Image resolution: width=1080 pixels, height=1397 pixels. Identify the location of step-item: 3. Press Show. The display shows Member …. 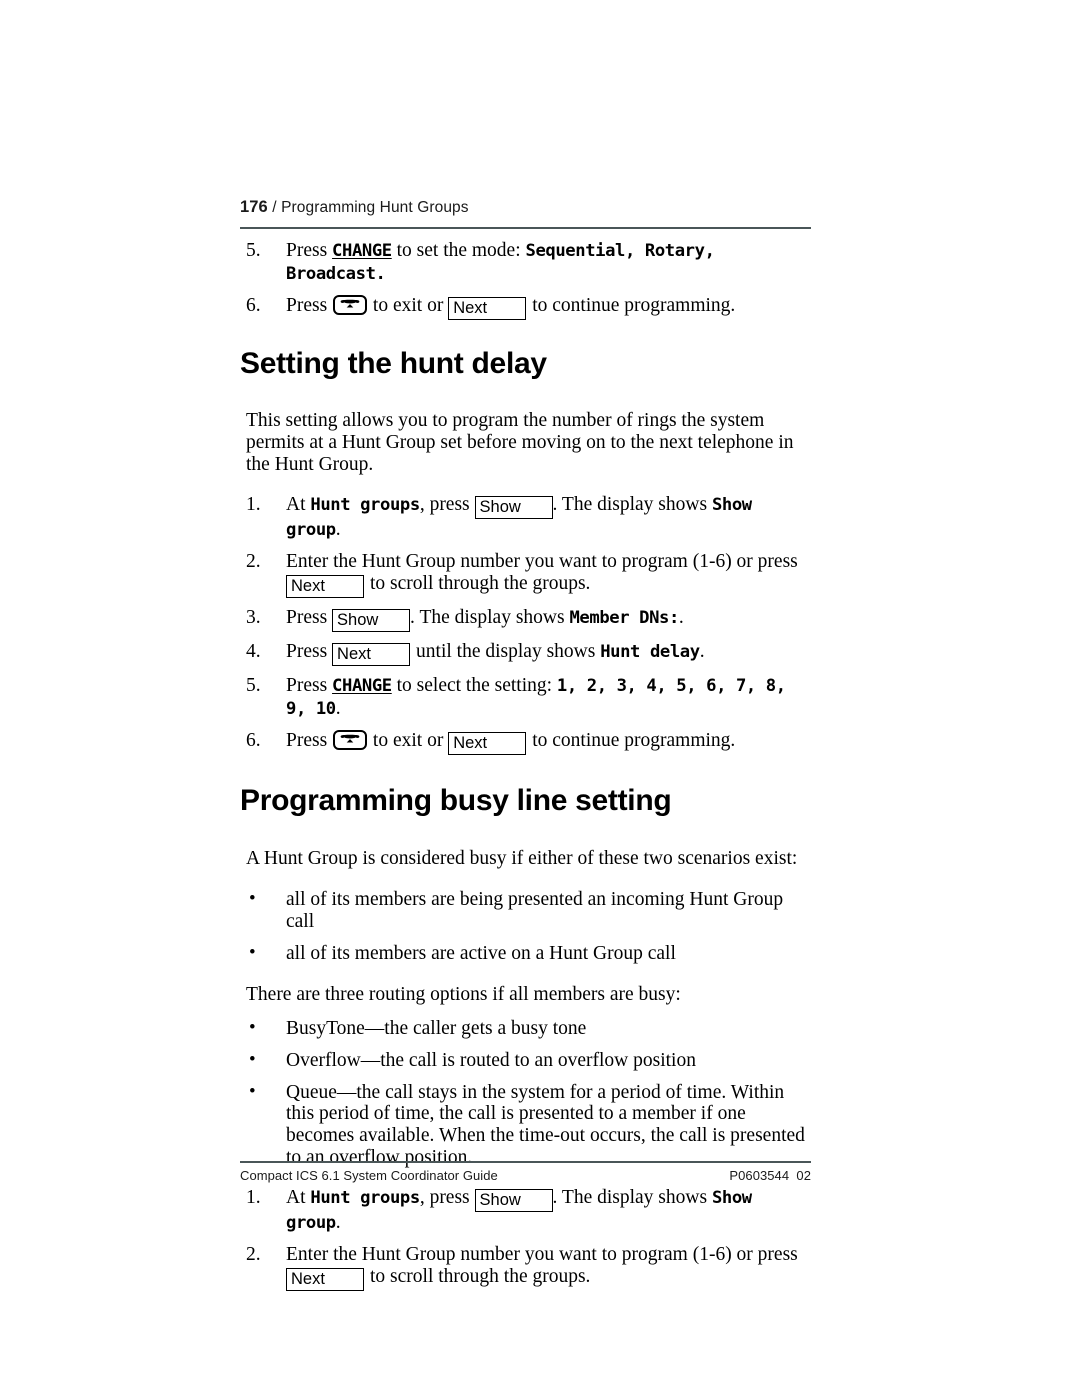
(527, 619).